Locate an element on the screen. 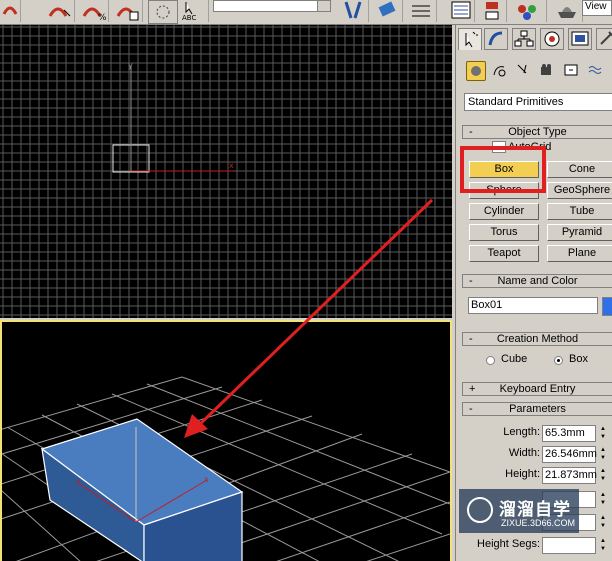 This screenshot has height=561, width=612. length-segs-spinner: ▲ ▼ is located at coordinates (603, 499).